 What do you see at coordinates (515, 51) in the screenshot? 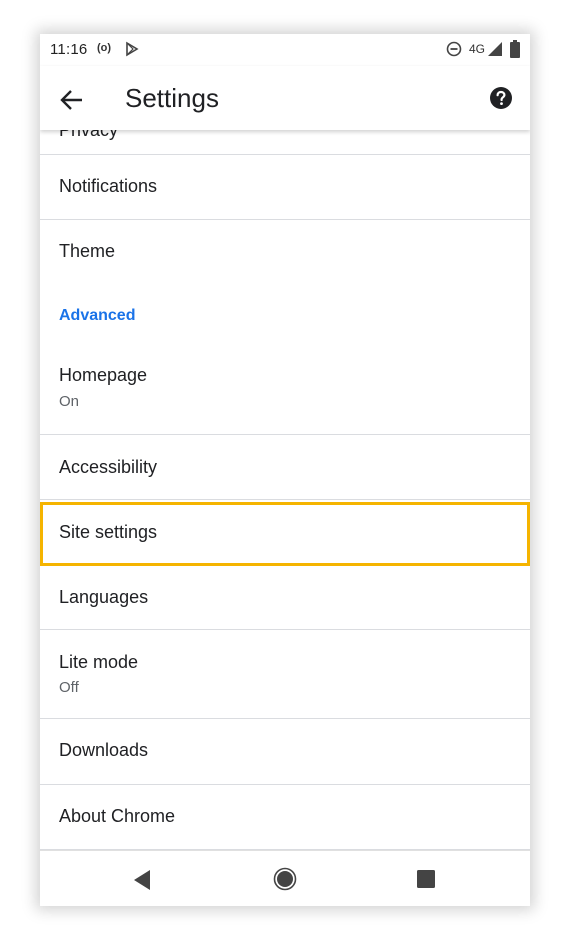
I see `battery-icon` at bounding box center [515, 51].